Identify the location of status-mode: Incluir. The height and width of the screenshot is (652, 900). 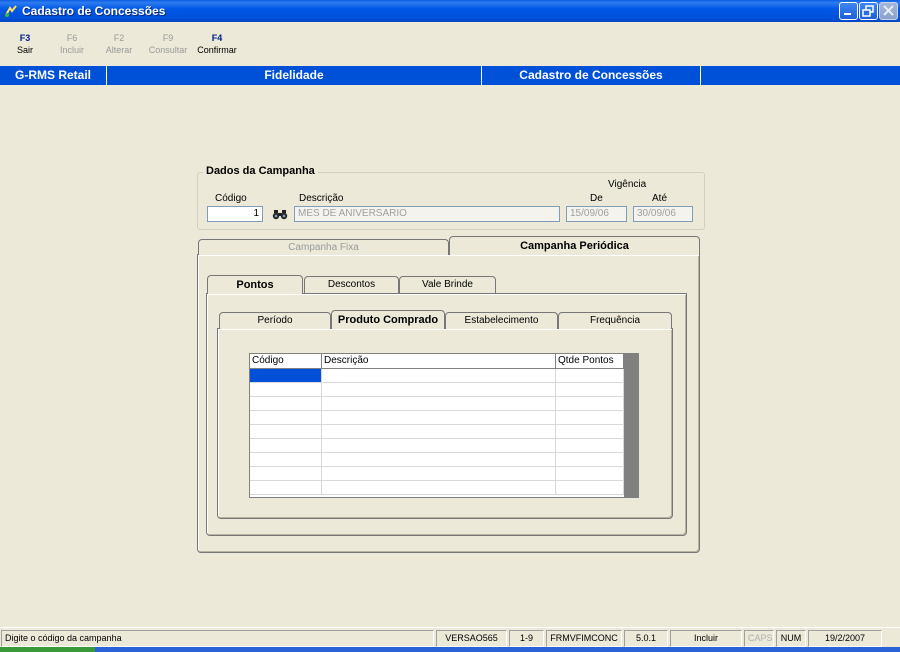
(706, 638).